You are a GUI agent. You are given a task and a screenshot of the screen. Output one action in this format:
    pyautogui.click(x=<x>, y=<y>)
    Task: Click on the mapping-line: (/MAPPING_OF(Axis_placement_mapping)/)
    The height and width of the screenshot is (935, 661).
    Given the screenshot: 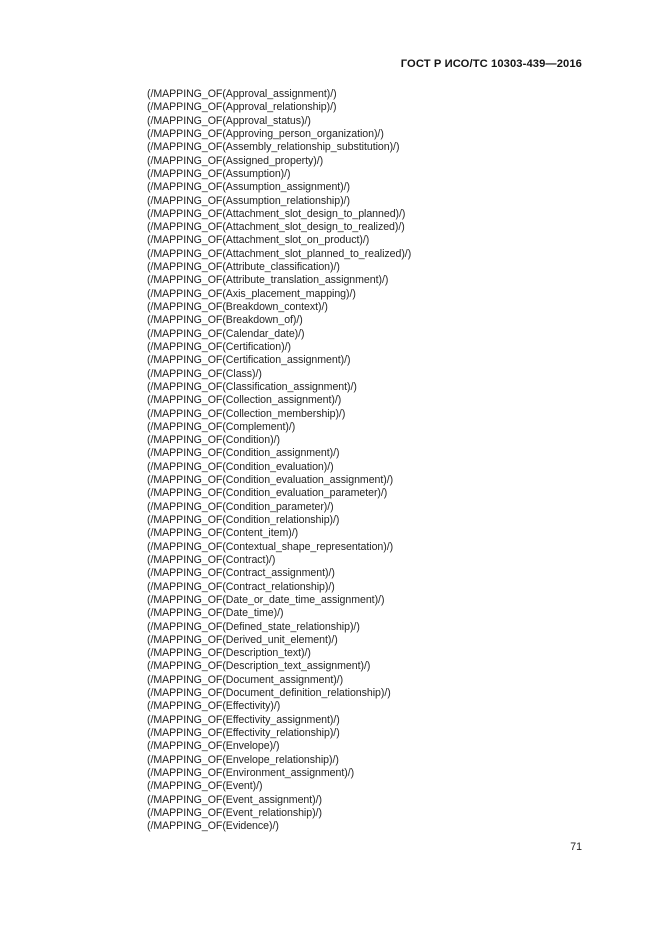 What is the action you would take?
    pyautogui.click(x=251, y=293)
    